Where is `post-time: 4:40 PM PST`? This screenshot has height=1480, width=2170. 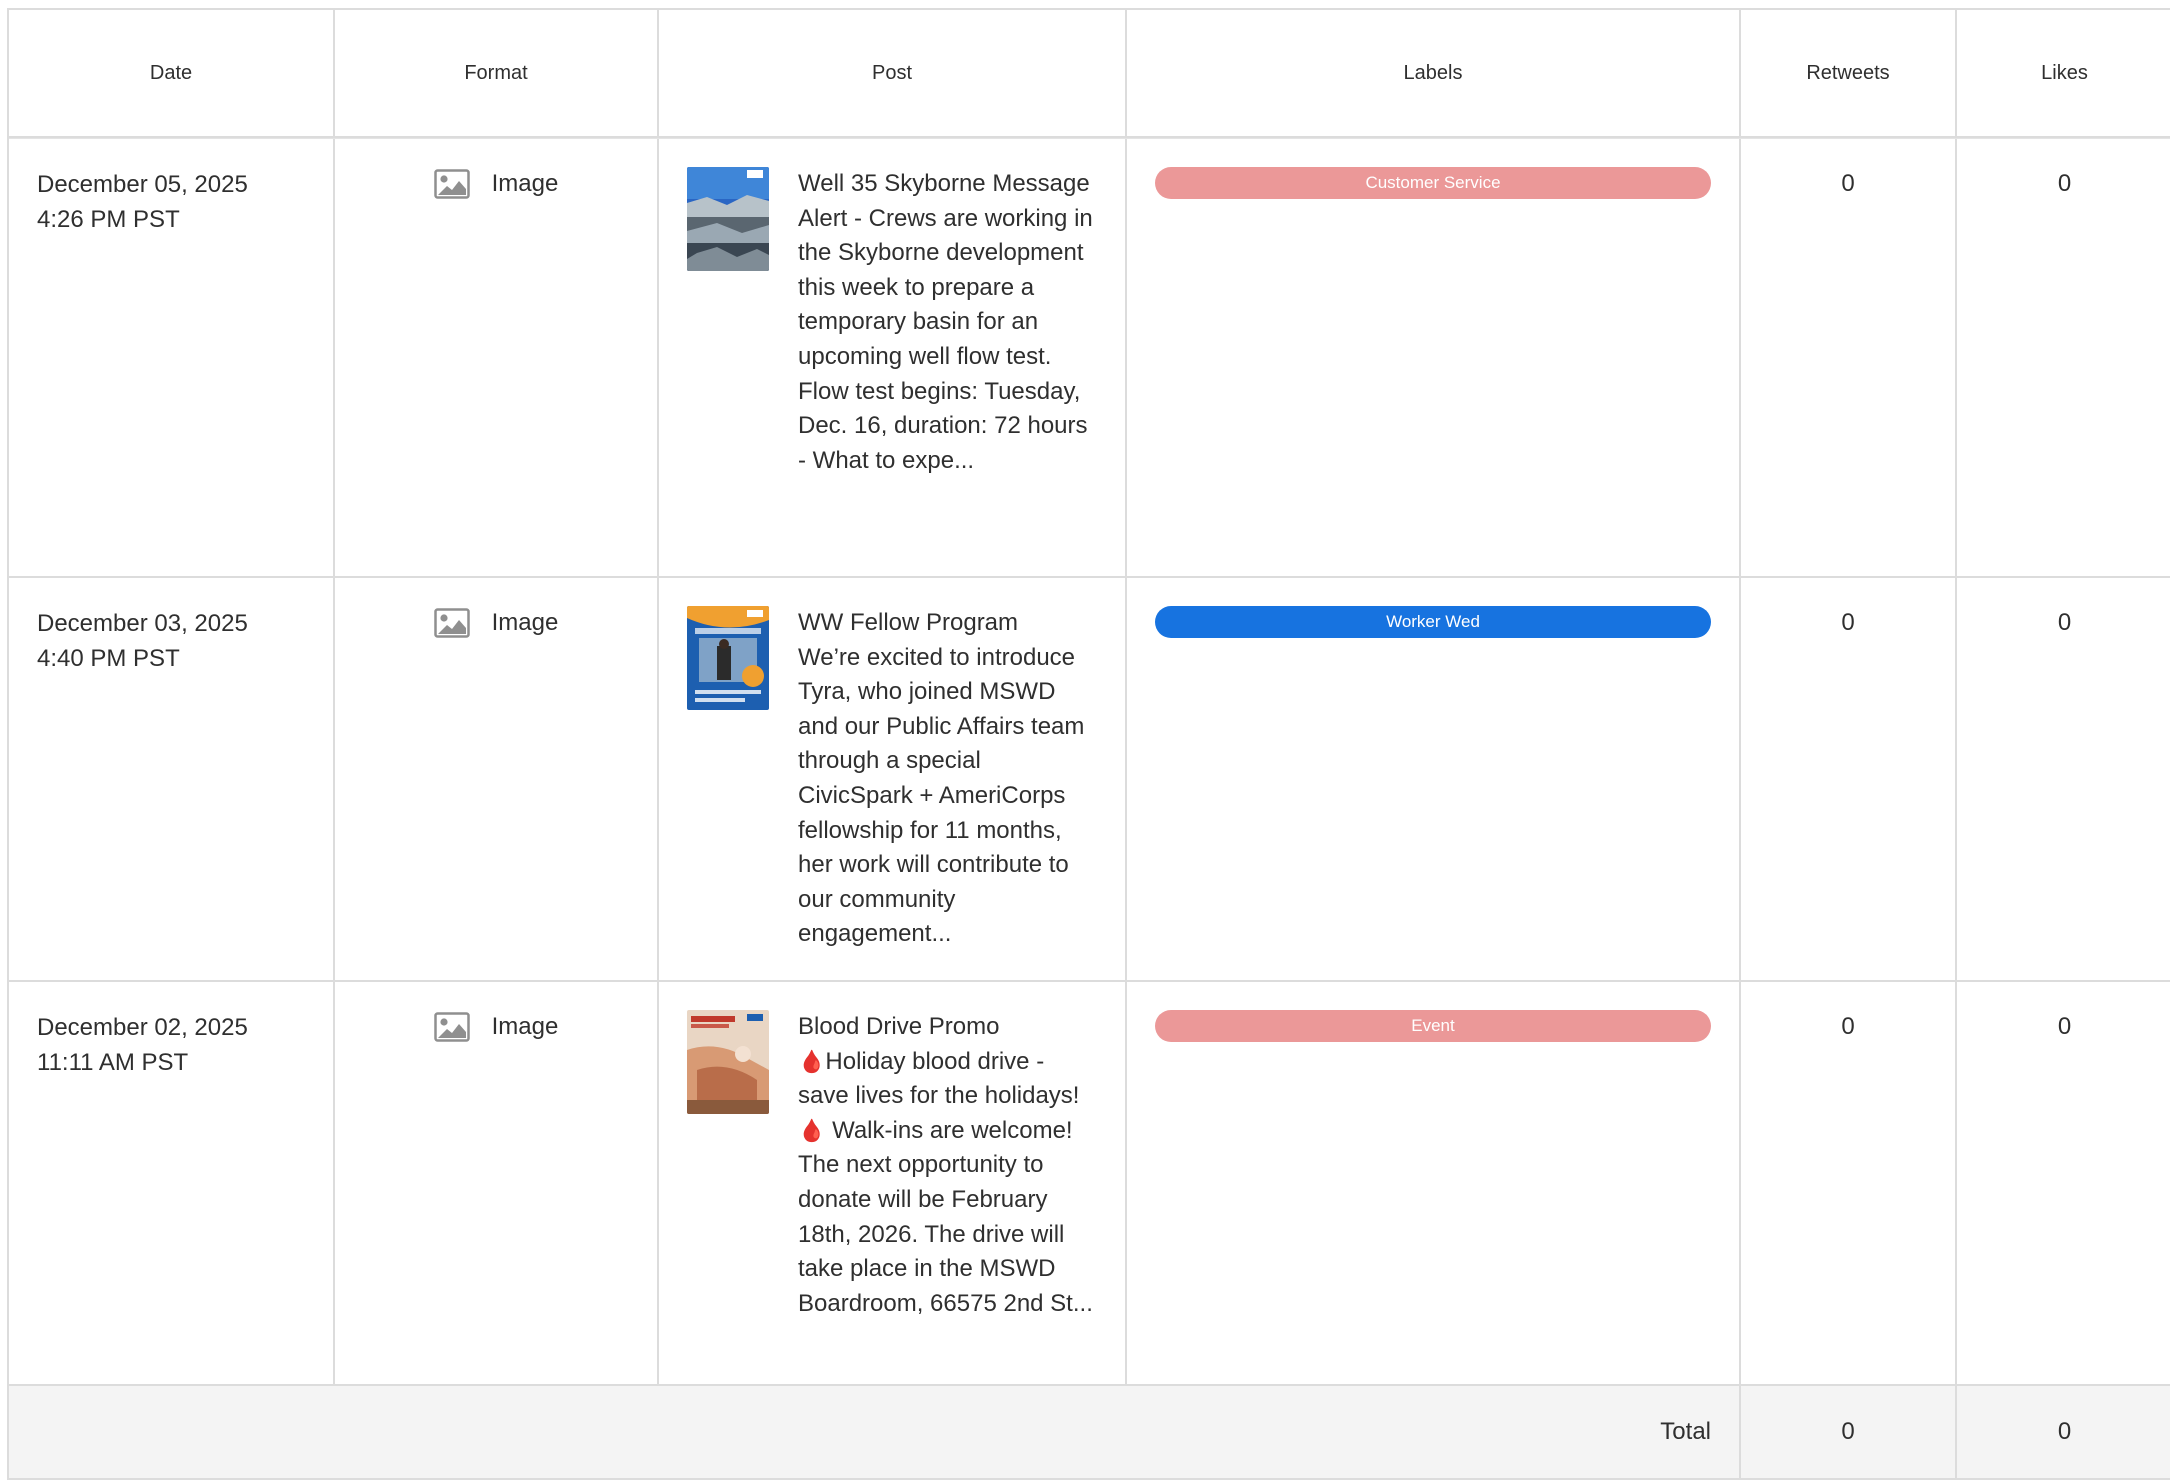
post-time: 4:40 PM PST is located at coordinates (108, 658).